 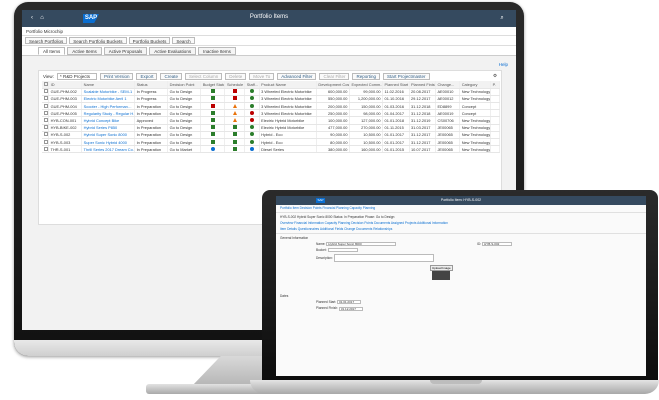 I want to click on cell-category: Concept, so click(x=475, y=113).